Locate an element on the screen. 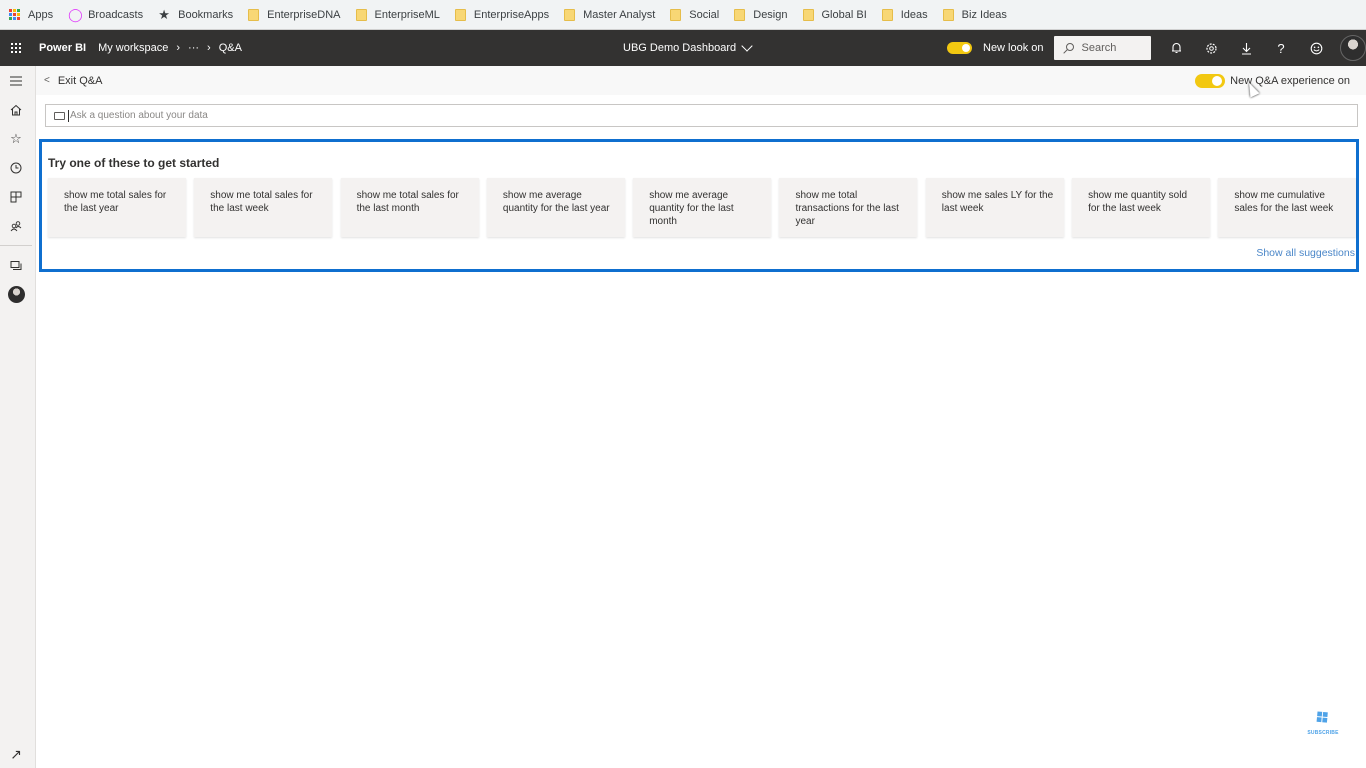 This screenshot has width=1366, height=768. left-nav: ☆ ↗ is located at coordinates (18, 417).